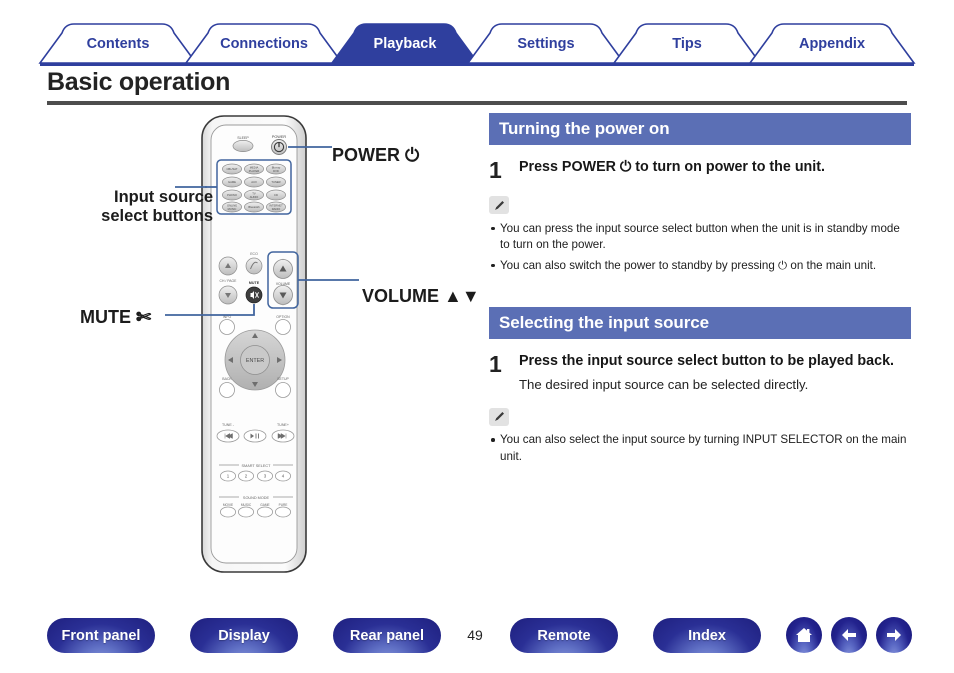 The image size is (954, 673). I want to click on remote-input-button-label: AUDIO, so click(254, 197).